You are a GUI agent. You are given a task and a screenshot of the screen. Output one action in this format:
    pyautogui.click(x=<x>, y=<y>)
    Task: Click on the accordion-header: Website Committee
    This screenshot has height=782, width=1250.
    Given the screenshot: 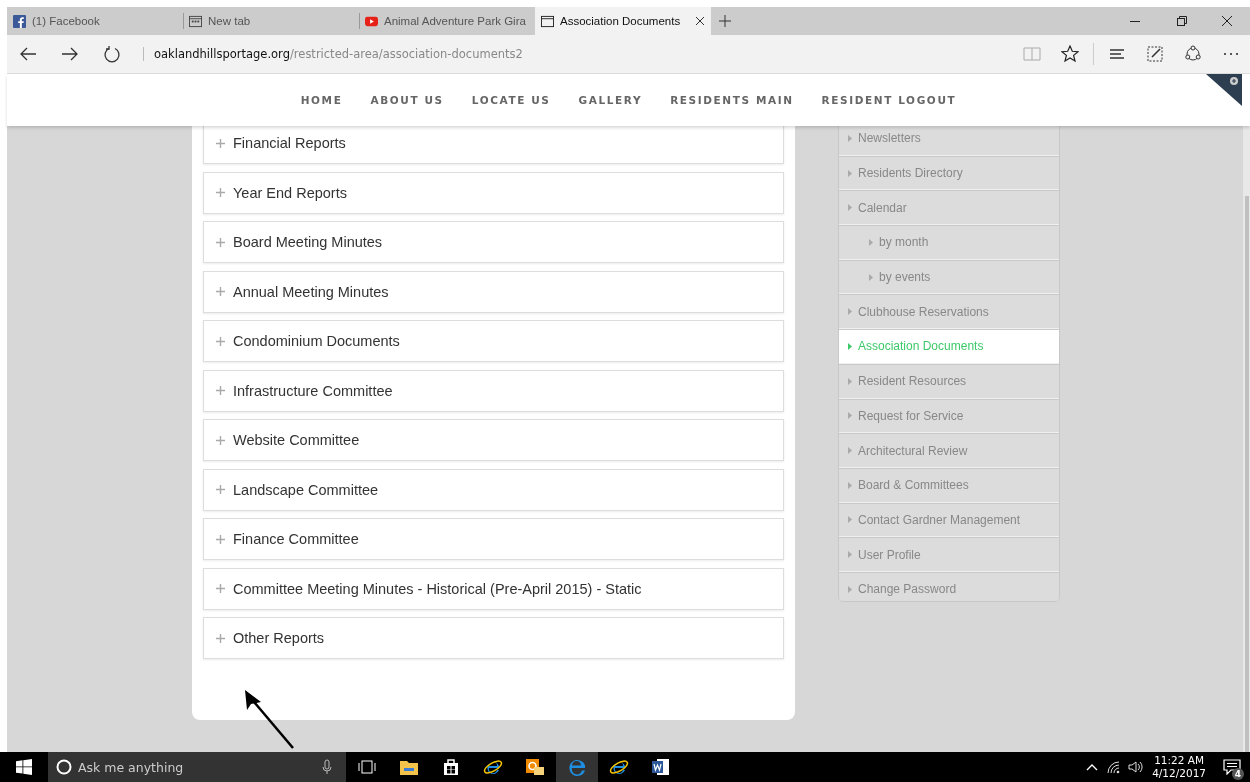 What is the action you would take?
    pyautogui.click(x=493, y=440)
    